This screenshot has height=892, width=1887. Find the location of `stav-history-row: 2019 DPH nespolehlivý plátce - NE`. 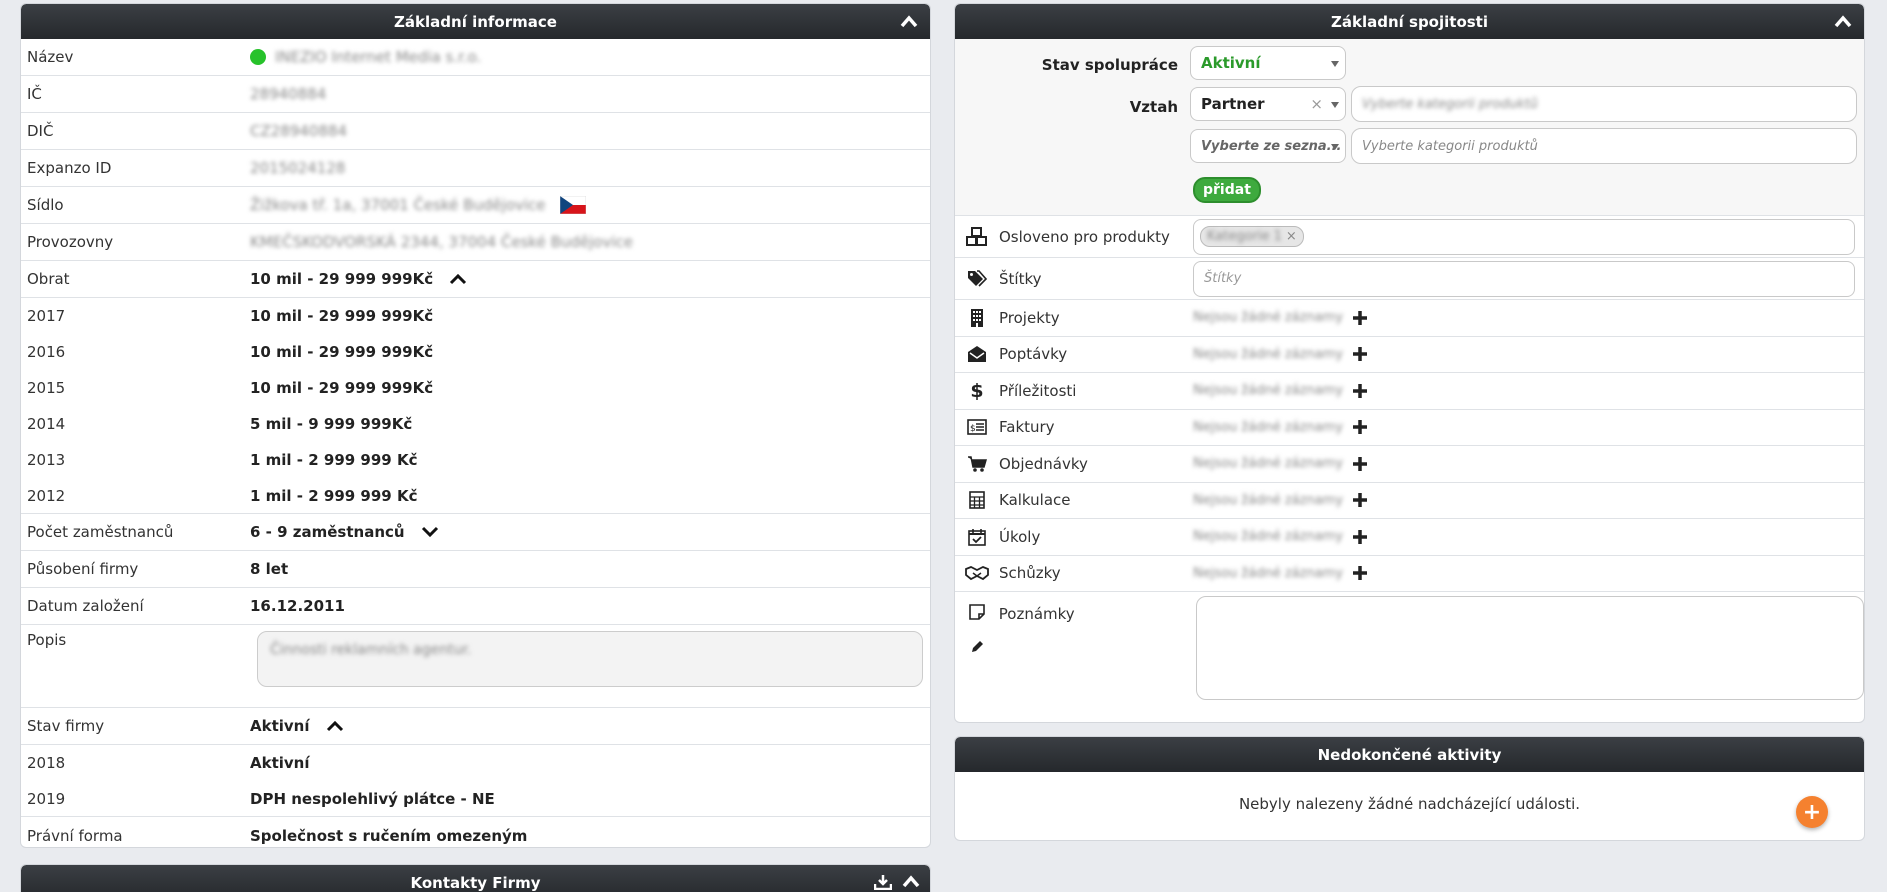

stav-history-row: 2019 DPH nespolehlivý plátce - NE is located at coordinates (475, 799).